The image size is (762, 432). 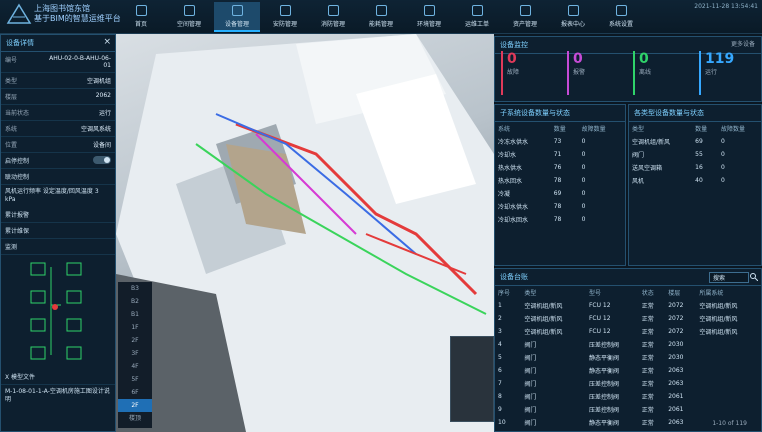 I want to click on floor-selector: B3 B2 B1 1F 2F 3F 4F 5F 6F 2F 楼顶, so click(x=135, y=355).